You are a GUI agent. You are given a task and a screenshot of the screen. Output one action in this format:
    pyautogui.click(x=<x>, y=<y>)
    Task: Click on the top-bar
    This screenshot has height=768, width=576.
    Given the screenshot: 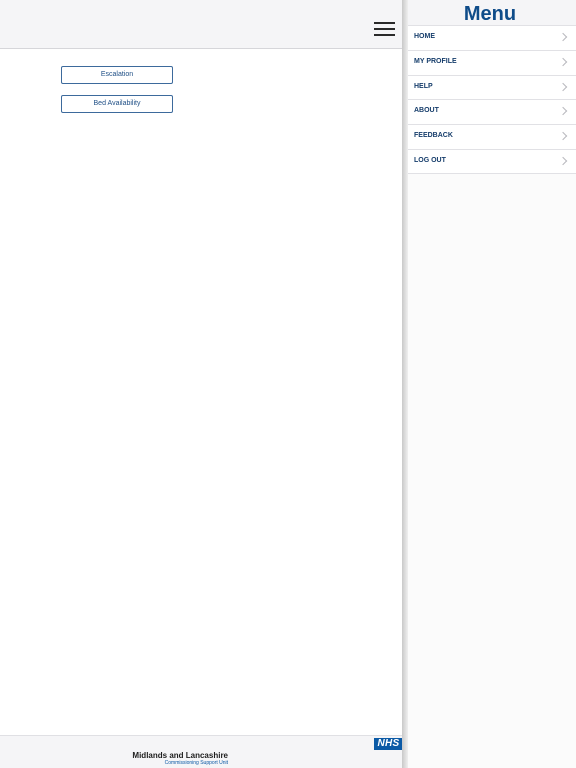 What is the action you would take?
    pyautogui.click(x=201, y=24)
    